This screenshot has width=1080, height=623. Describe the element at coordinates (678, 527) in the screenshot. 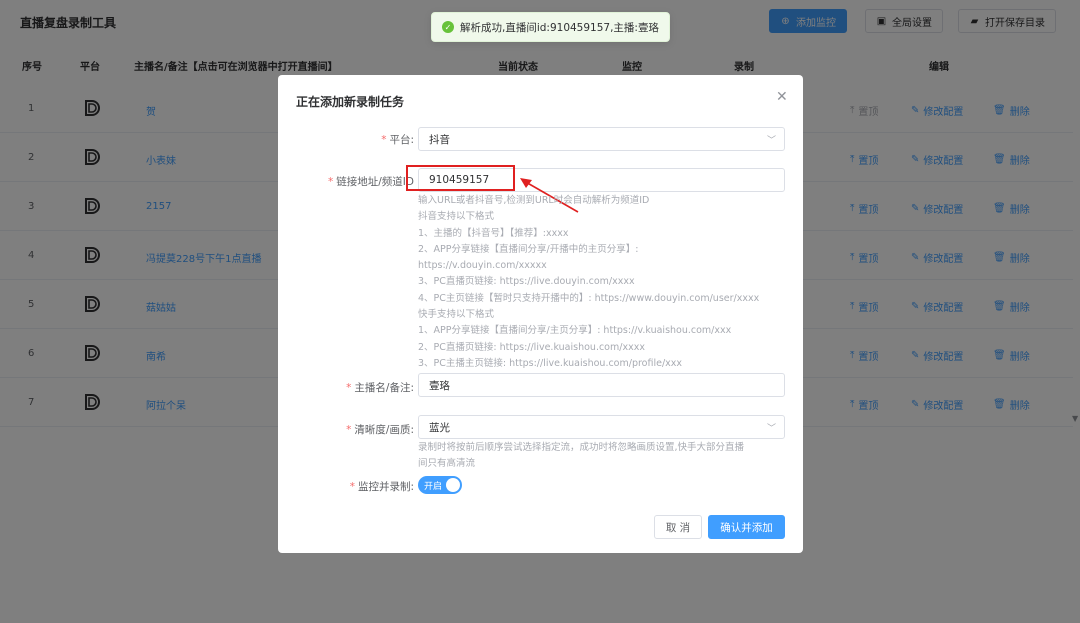

I see `cancel-button: 取 消` at that location.